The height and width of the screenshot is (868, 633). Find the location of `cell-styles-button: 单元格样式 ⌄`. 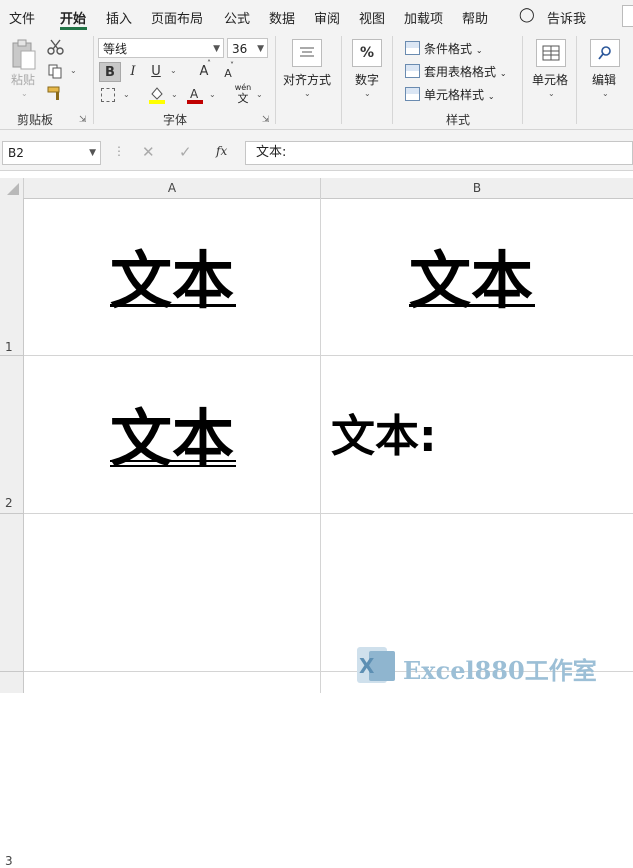

cell-styles-button: 单元格样式 ⌄ is located at coordinates (450, 94).